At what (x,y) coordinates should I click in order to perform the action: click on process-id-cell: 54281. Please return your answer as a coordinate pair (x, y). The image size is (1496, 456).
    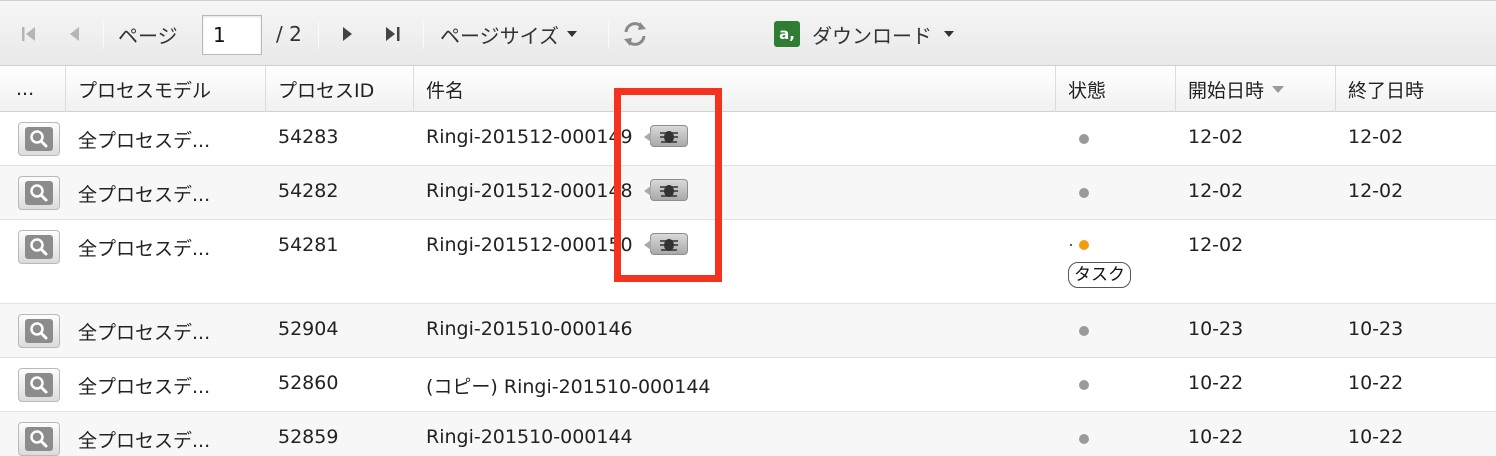
    Looking at the image, I should click on (308, 245).